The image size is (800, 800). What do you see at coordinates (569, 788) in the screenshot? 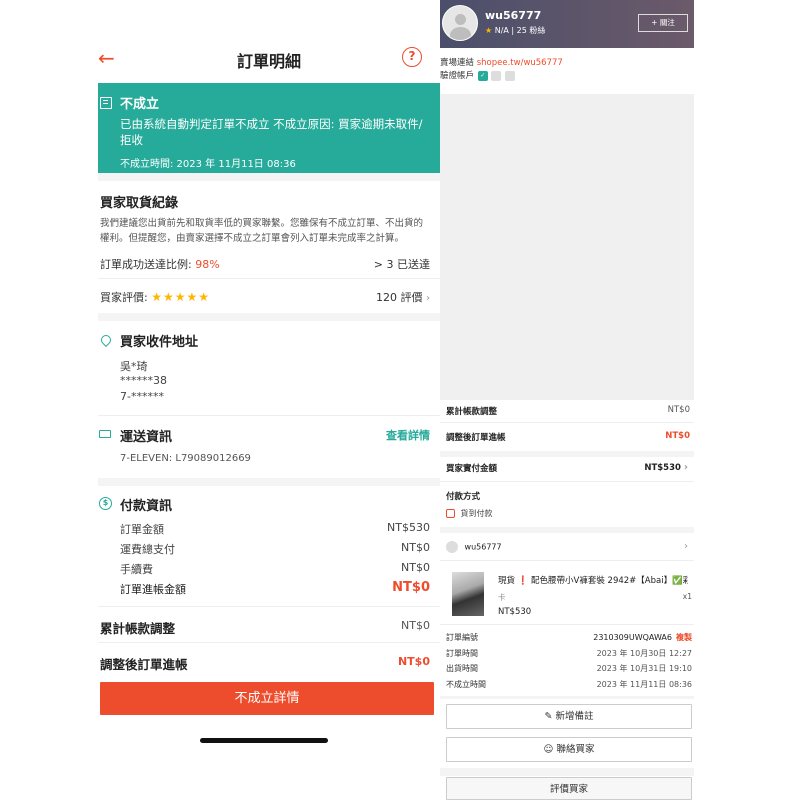
I see `rate-buyer-button: 評價買家` at bounding box center [569, 788].